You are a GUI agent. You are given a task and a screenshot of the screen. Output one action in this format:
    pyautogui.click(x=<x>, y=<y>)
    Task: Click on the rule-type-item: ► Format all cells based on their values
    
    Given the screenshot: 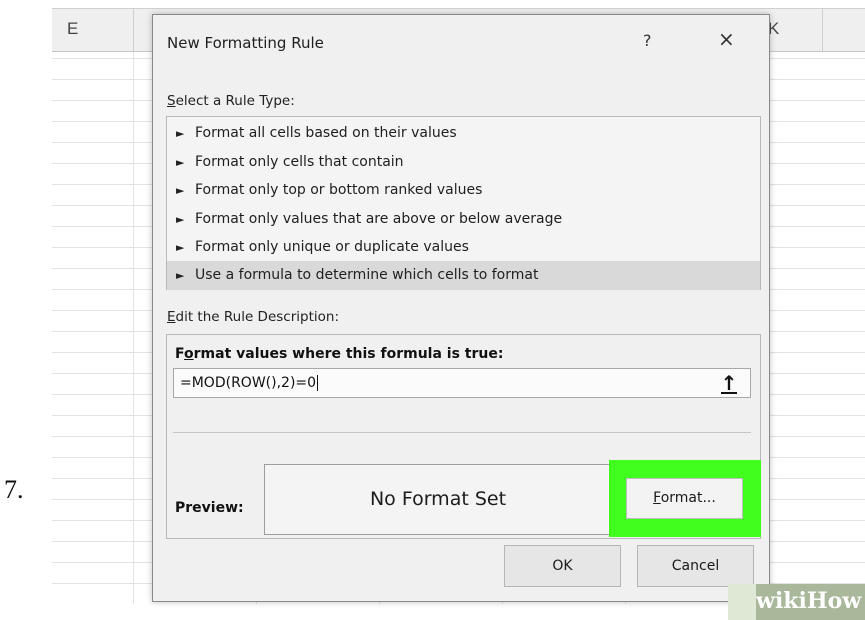 What is the action you would take?
    pyautogui.click(x=463, y=133)
    